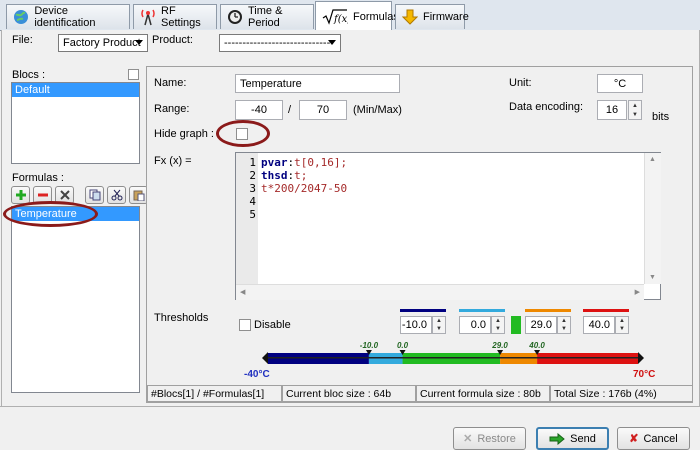 This screenshot has width=700, height=450. What do you see at coordinates (301, 175) in the screenshot?
I see `code-token: t;` at bounding box center [301, 175].